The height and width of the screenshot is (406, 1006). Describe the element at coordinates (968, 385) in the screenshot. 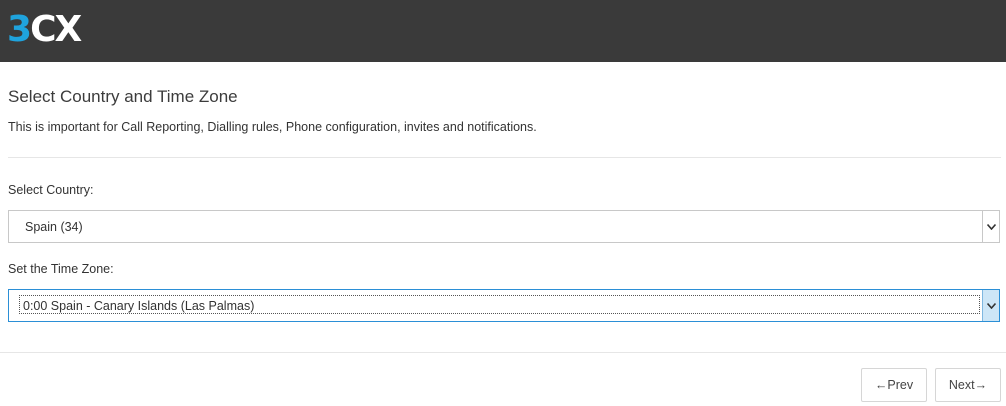

I see `next-button: Next→` at that location.